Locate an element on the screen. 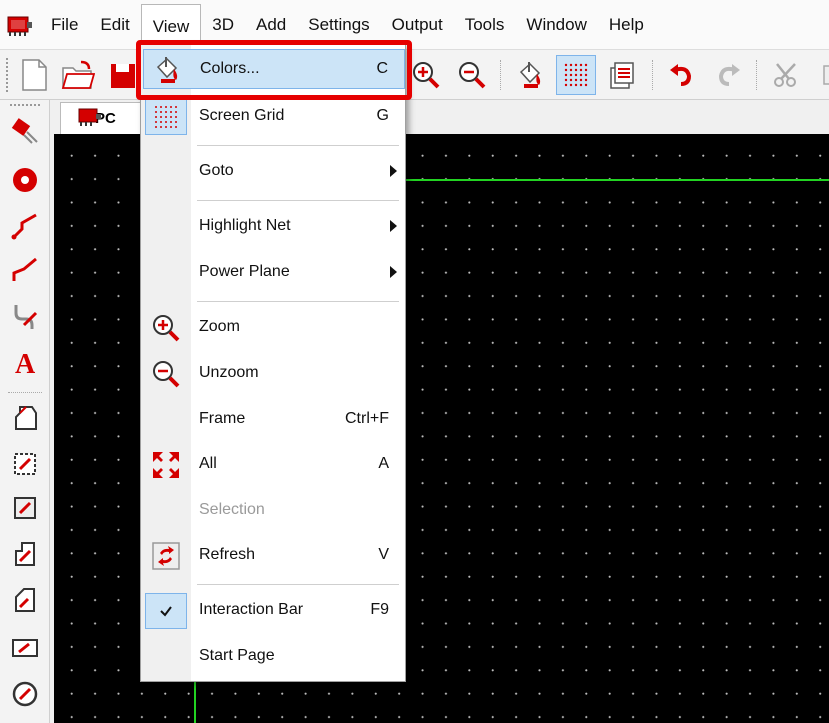  menu-item-shortcut: G is located at coordinates (382, 115).